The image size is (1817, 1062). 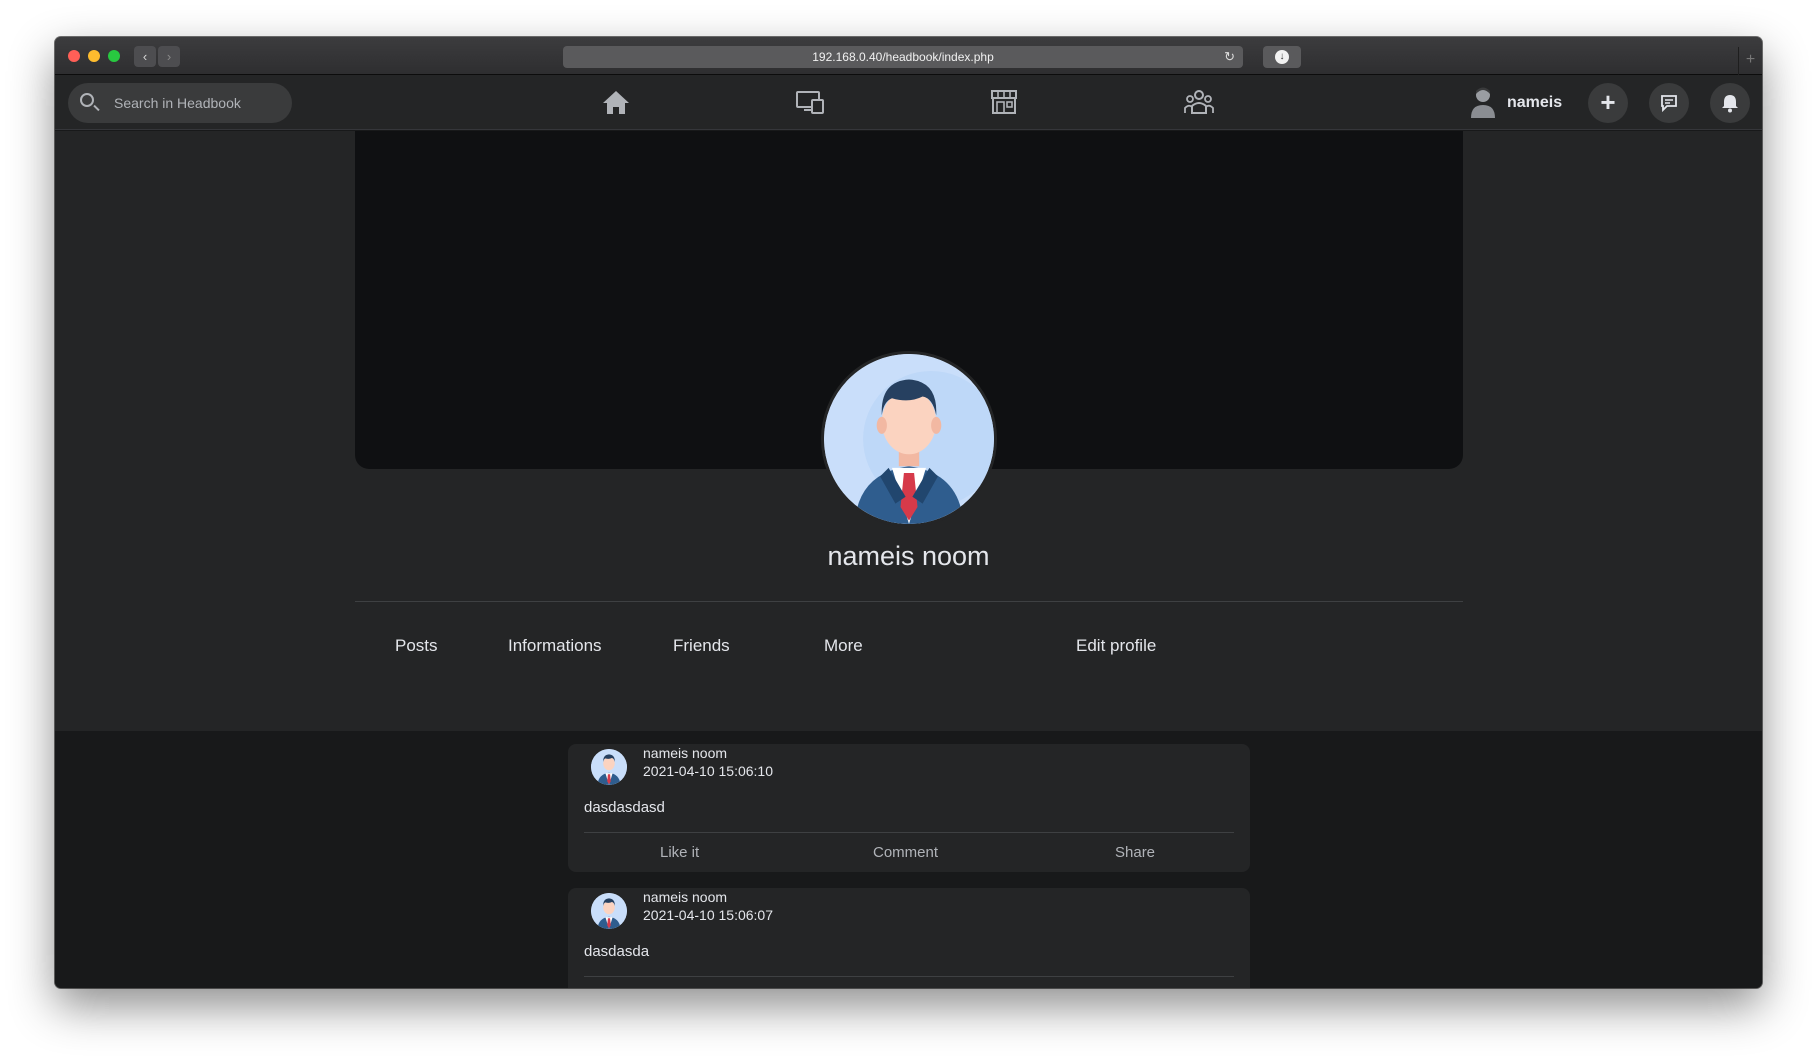 I want to click on downloads-button: ↓, so click(x=1282, y=57).